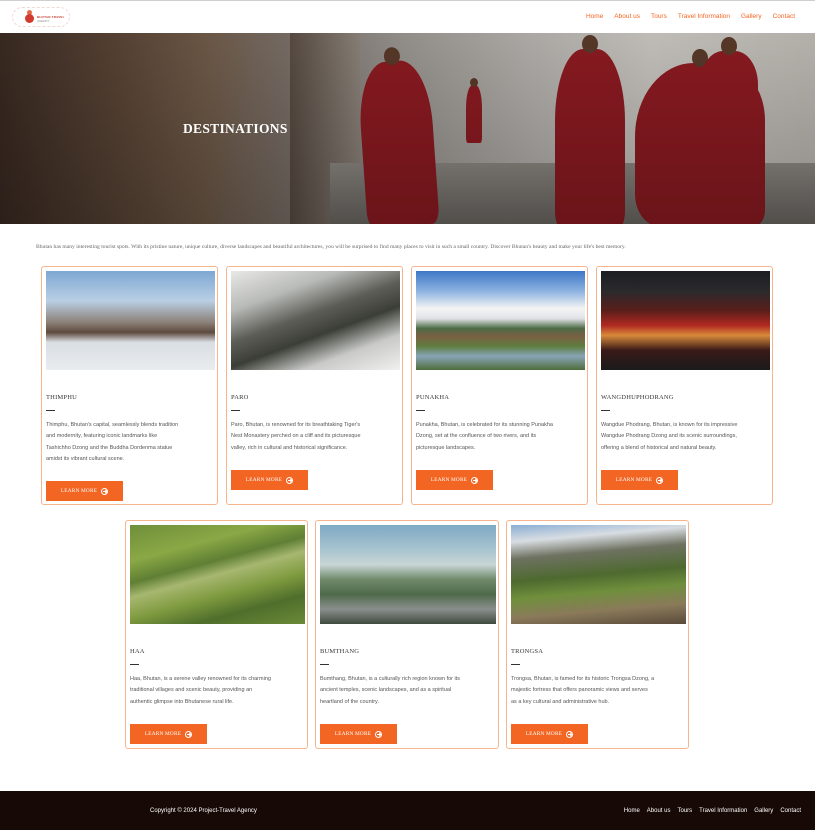 This screenshot has width=815, height=830. I want to click on destination-name: PARO, so click(240, 397).